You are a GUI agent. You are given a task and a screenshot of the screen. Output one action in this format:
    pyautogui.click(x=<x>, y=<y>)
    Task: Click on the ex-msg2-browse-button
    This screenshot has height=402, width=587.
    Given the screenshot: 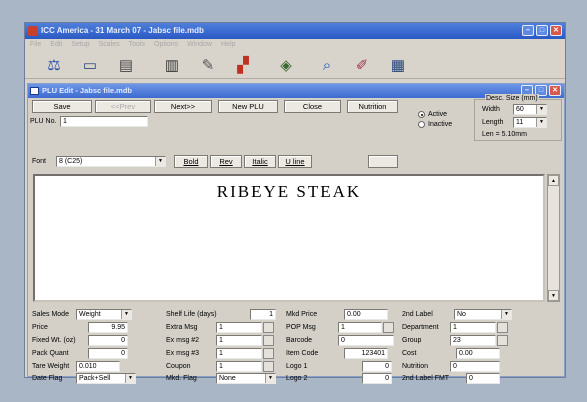 What is the action you would take?
    pyautogui.click(x=268, y=340)
    